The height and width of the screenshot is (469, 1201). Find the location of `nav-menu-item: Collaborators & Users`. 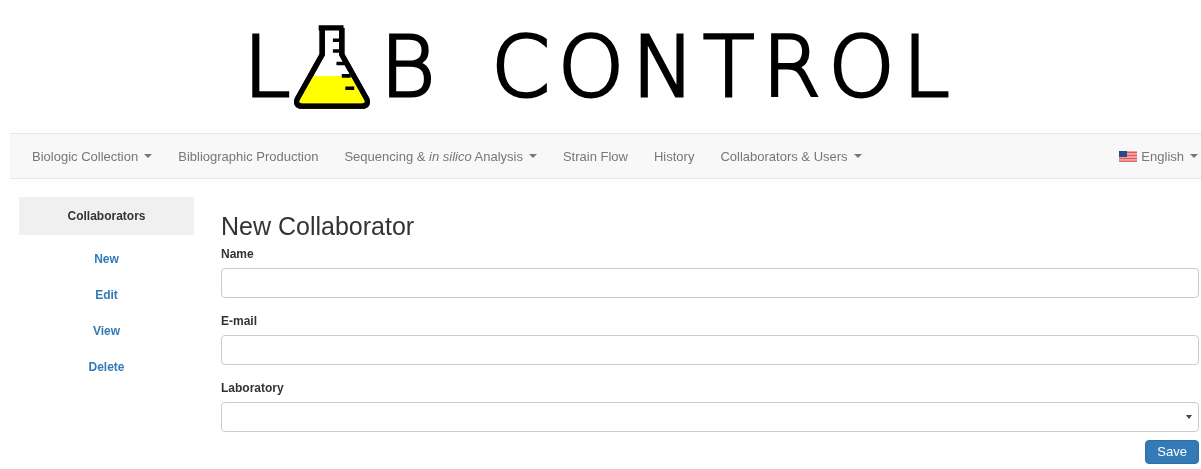

nav-menu-item: Collaborators & Users is located at coordinates (791, 156).